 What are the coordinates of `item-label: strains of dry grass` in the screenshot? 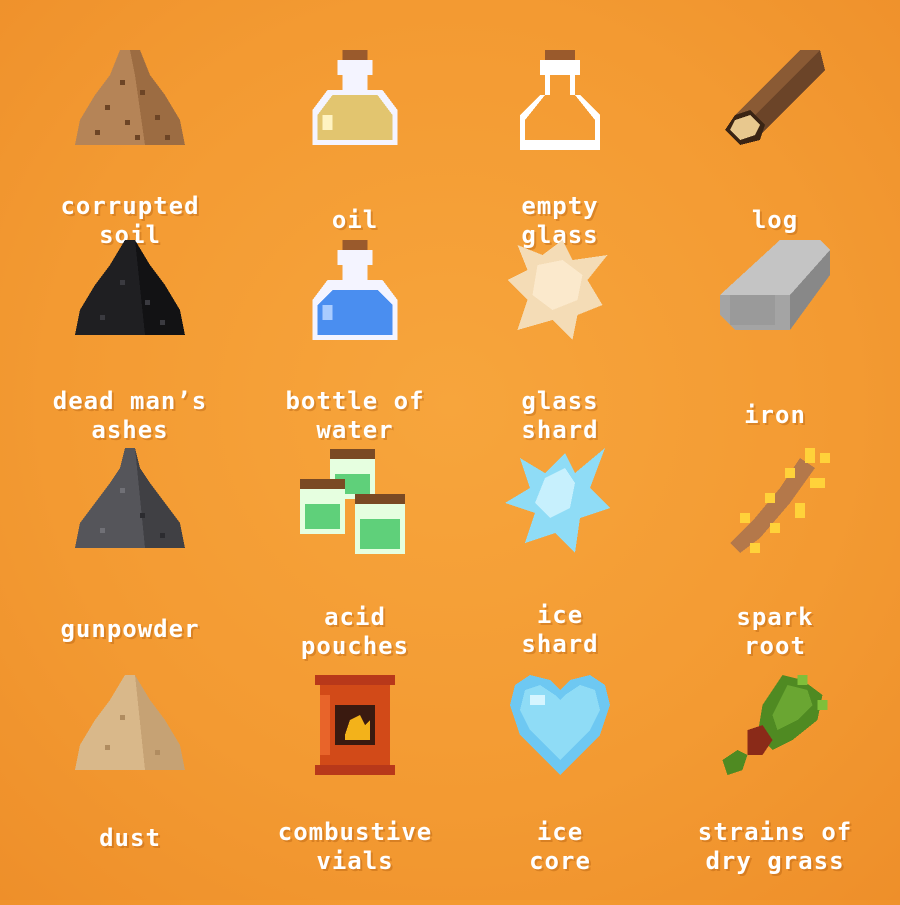 It's located at (775, 846).